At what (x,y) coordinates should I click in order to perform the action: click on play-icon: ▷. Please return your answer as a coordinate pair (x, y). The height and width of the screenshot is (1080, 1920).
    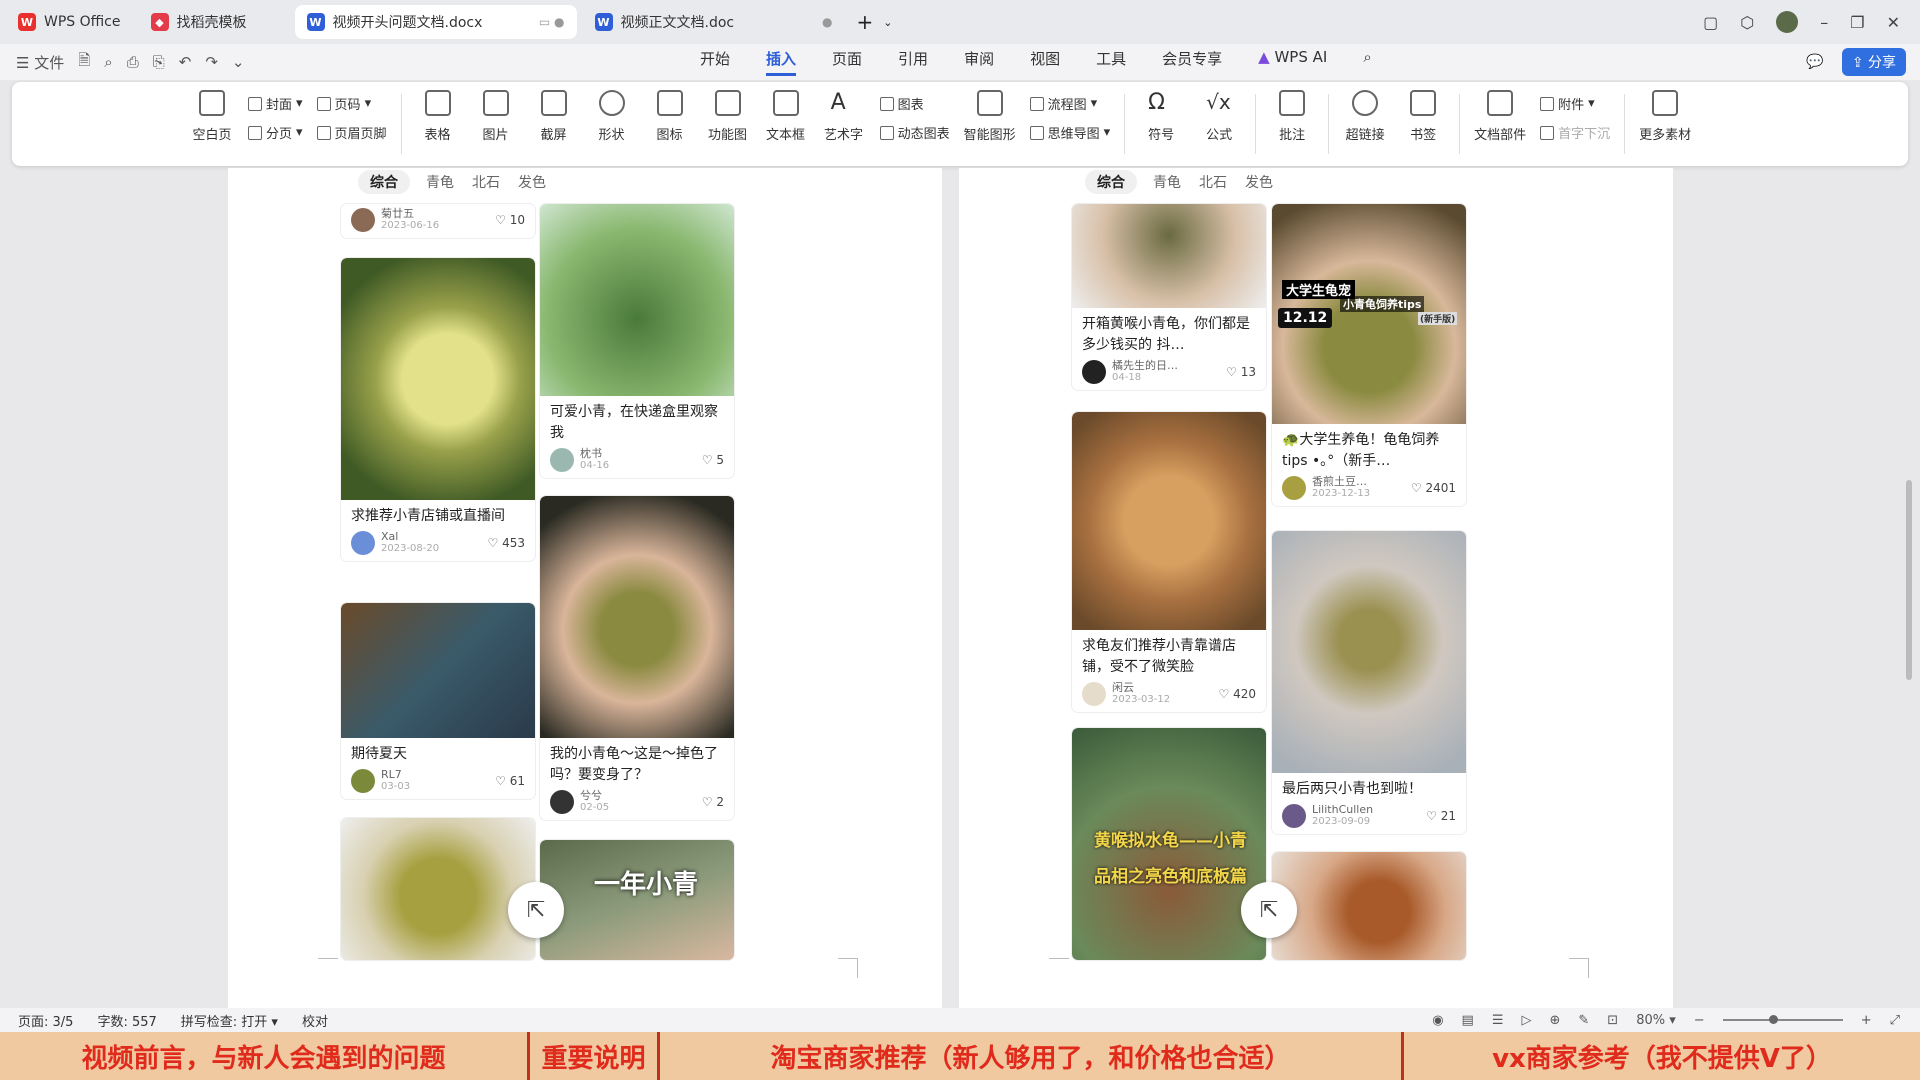
    Looking at the image, I should click on (1526, 1020).